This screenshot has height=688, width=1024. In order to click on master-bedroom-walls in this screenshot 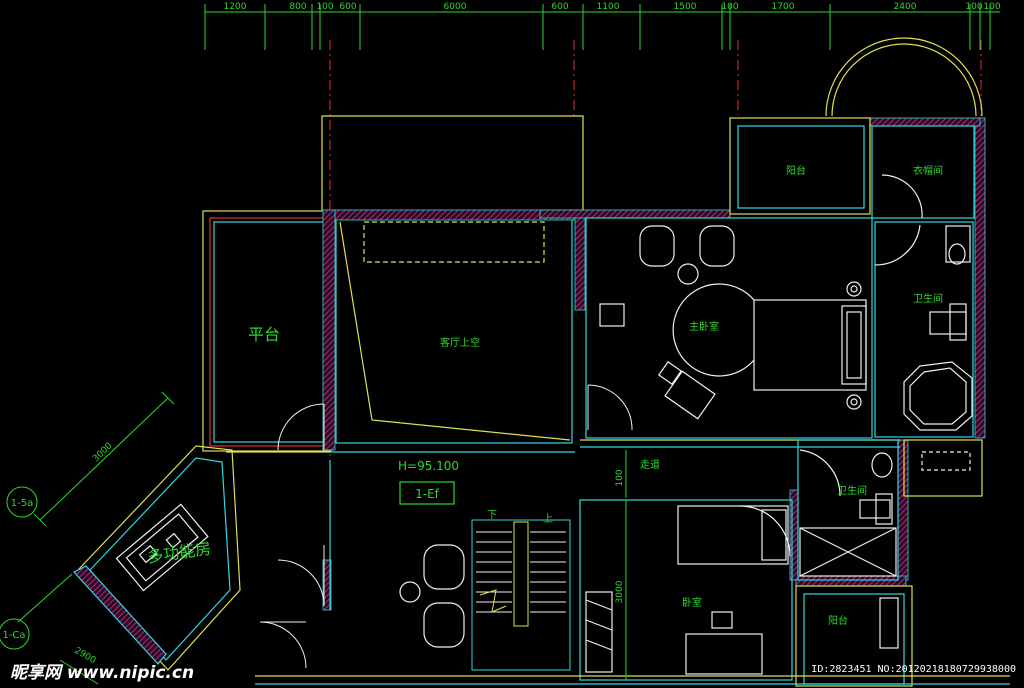, I will do `click(740, 332)`.